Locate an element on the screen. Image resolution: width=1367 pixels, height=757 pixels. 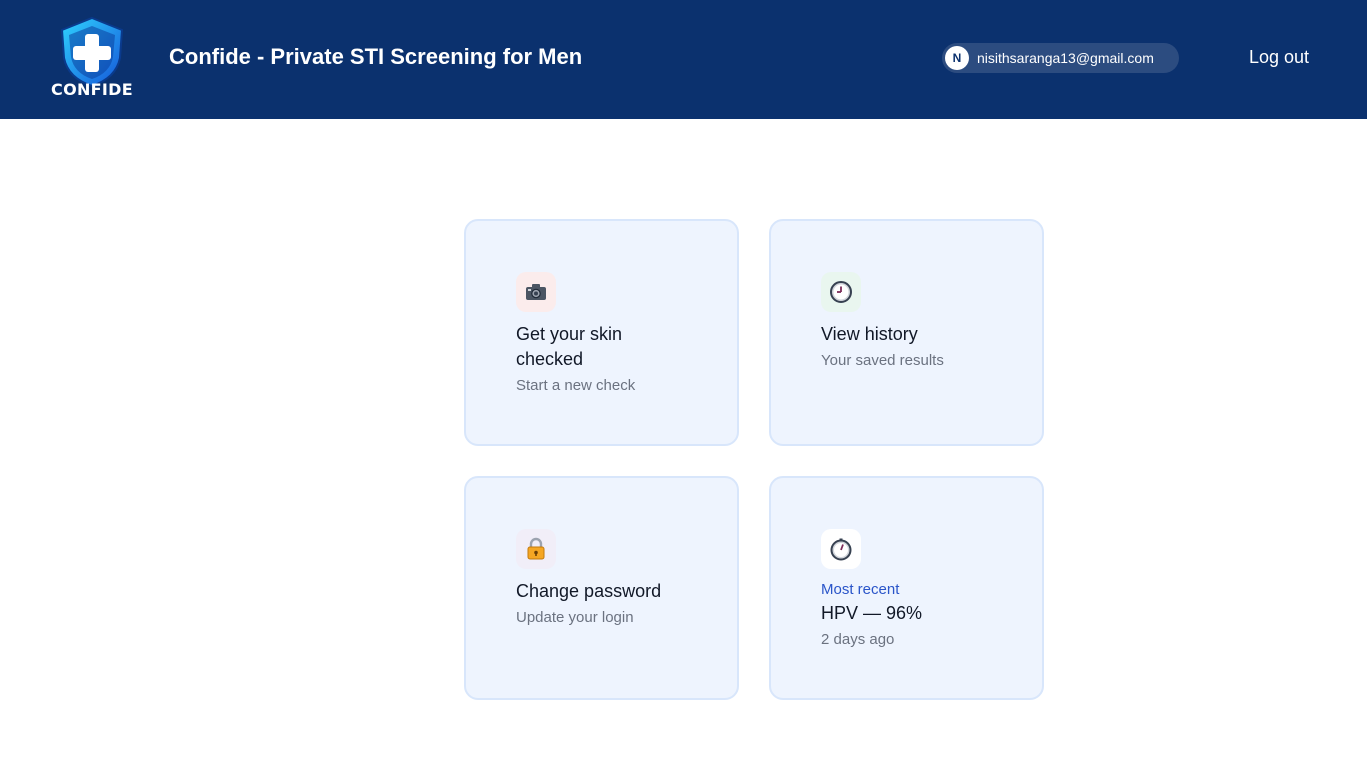
card-subtitle: Your saved results is located at coordinates (882, 360).